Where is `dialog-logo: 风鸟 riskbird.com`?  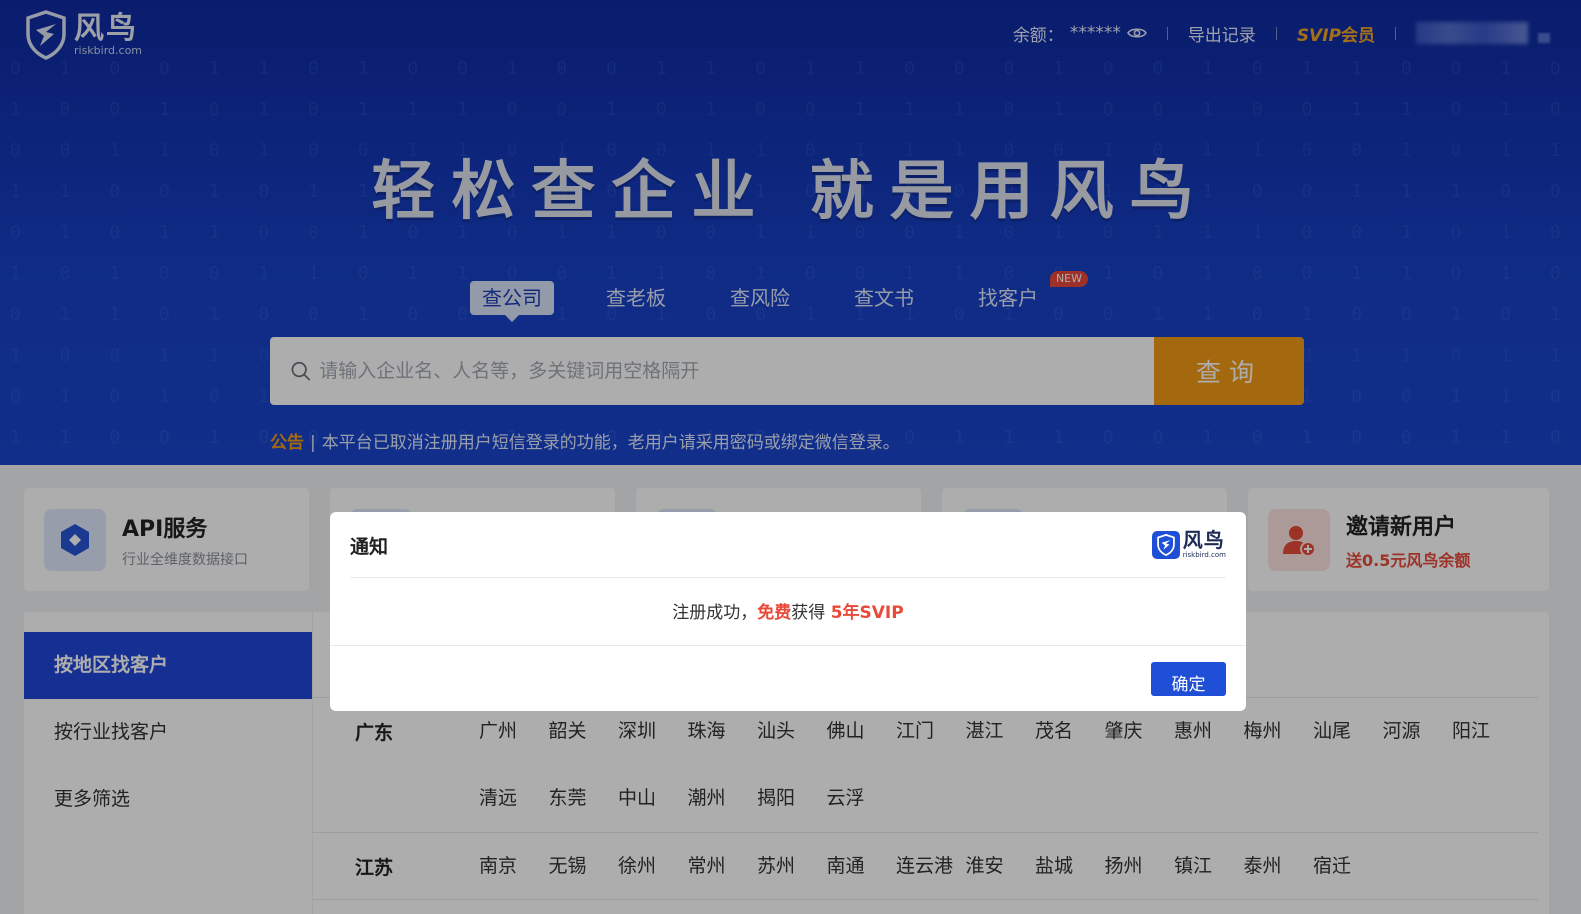
dialog-logo: 风鸟 riskbird.com is located at coordinates (1188, 543).